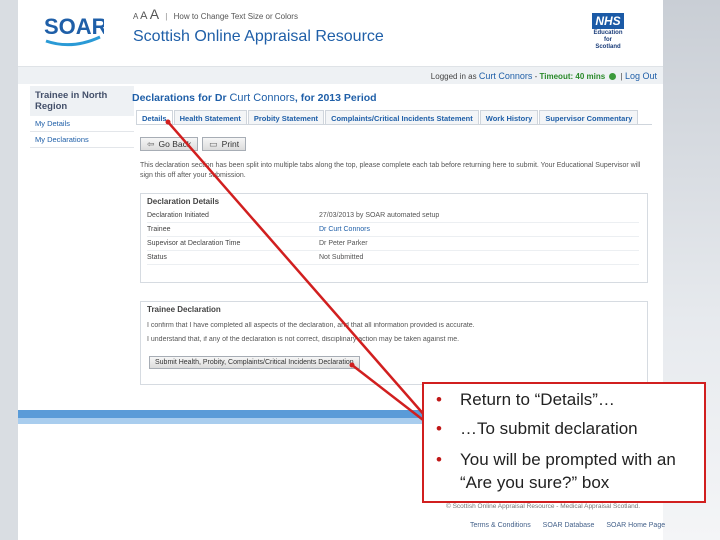 The image size is (720, 540). What do you see at coordinates (569, 525) in the screenshot?
I see `footer-link-database: SOAR Database` at bounding box center [569, 525].